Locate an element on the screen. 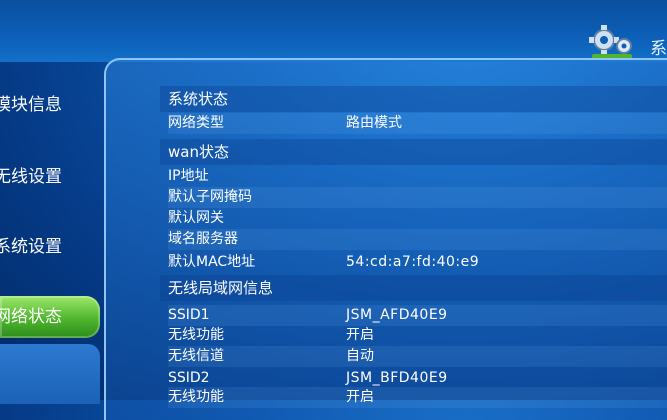  sidebar-item-label: 模块信息 is located at coordinates (31, 105).